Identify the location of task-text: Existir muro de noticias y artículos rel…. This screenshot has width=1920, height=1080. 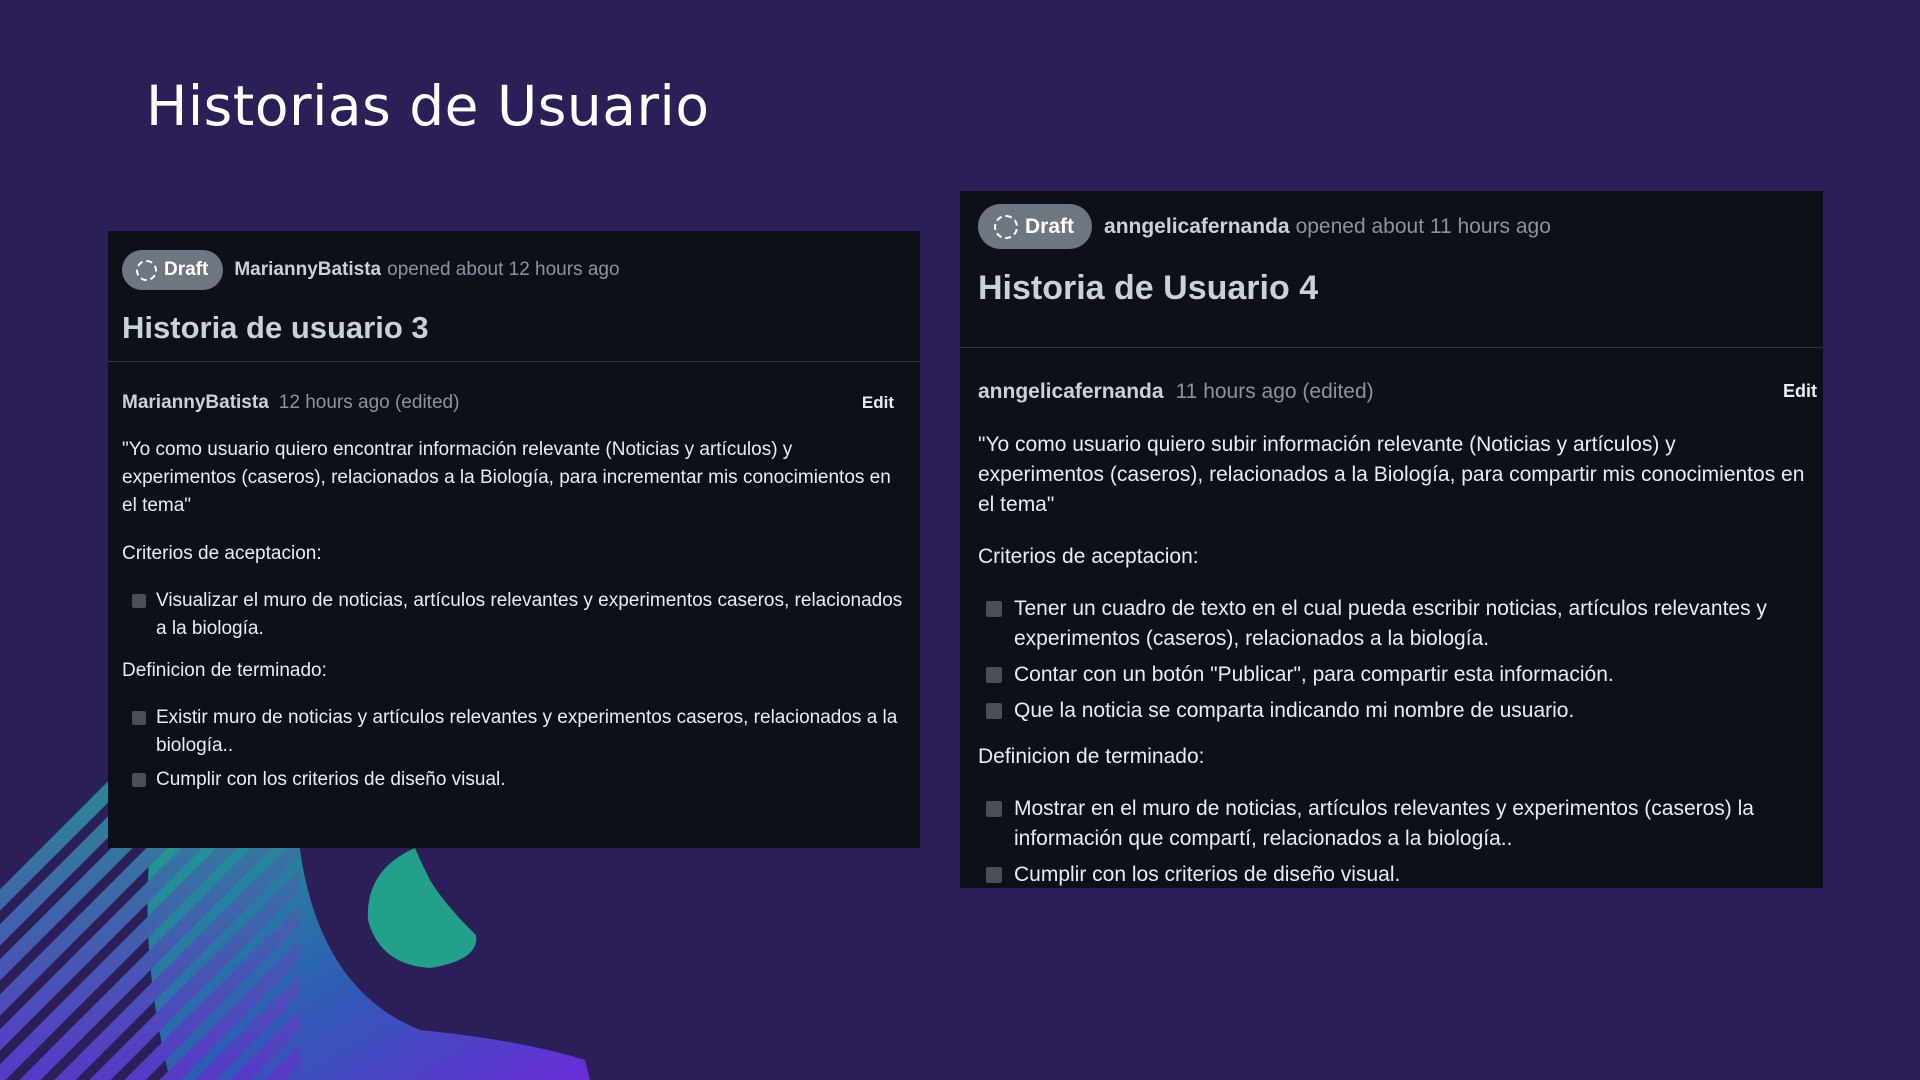
(527, 731).